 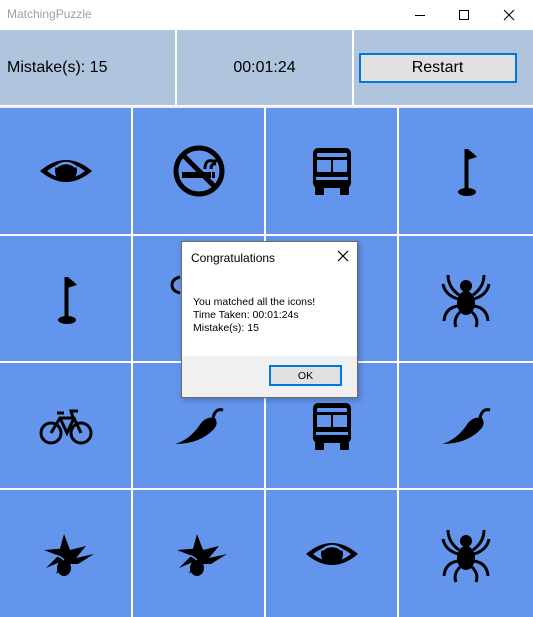 I want to click on timer-label: 00:01:24, so click(x=264, y=67).